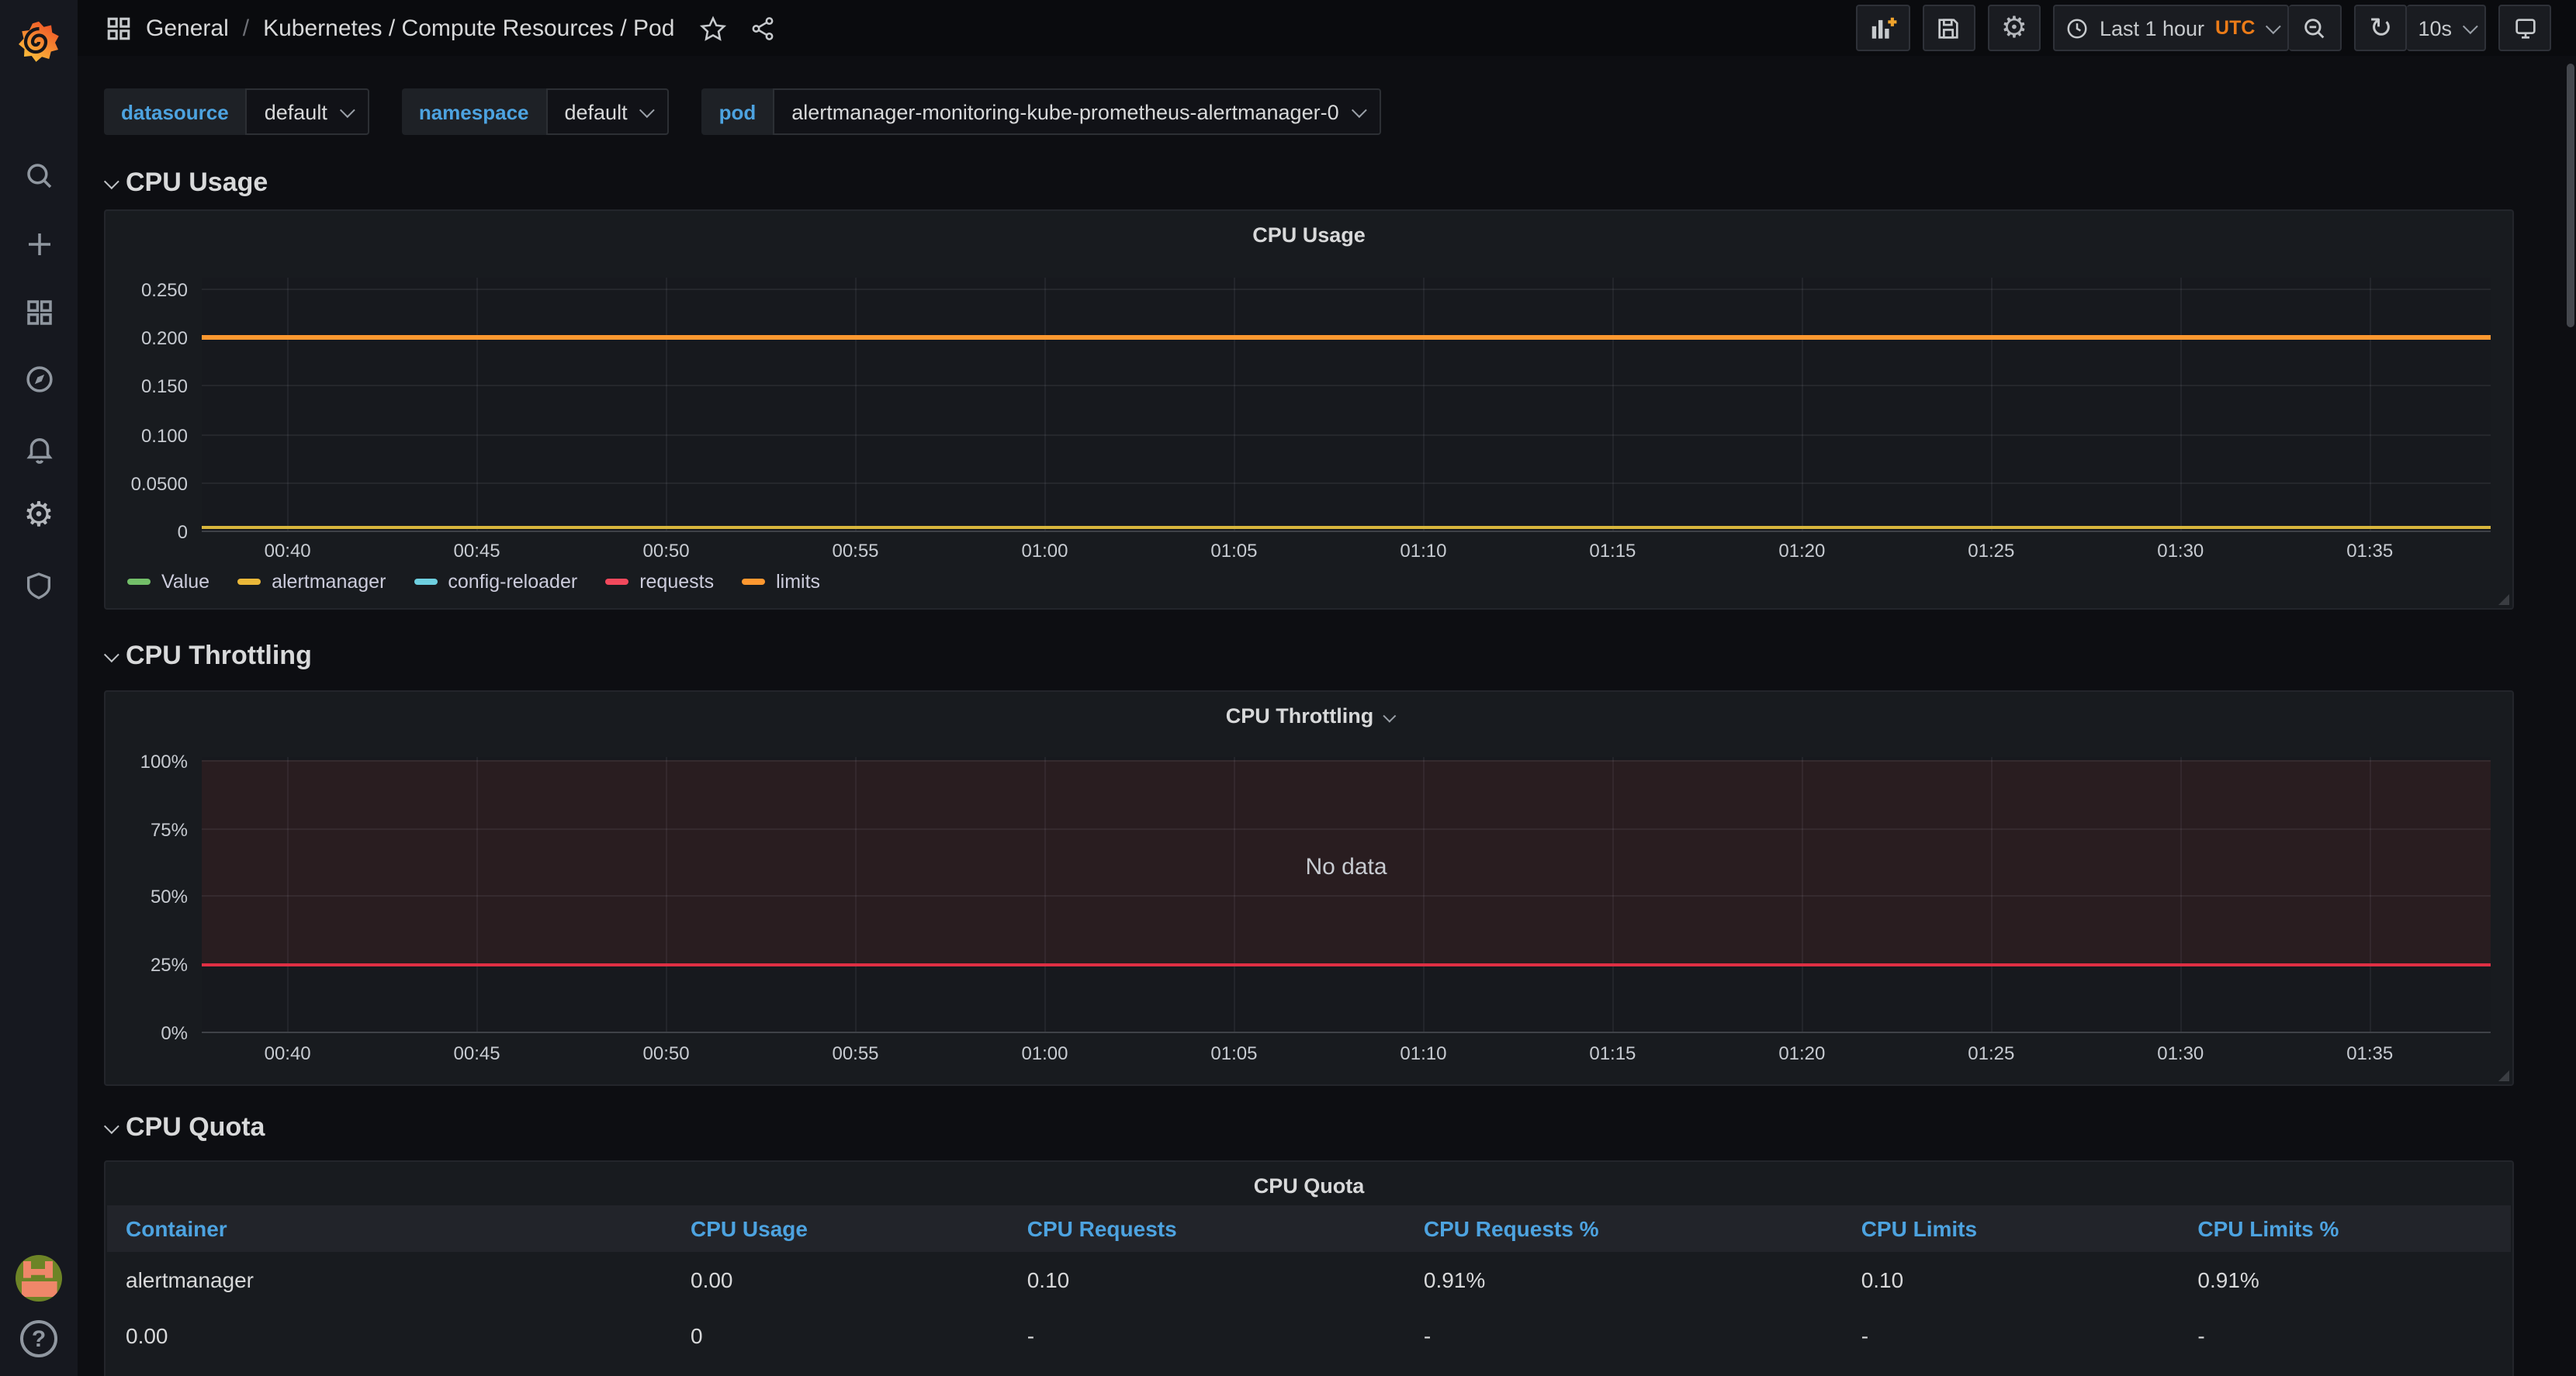  Describe the element at coordinates (2570, 195) in the screenshot. I see `page-scrollbar-thumb` at that location.